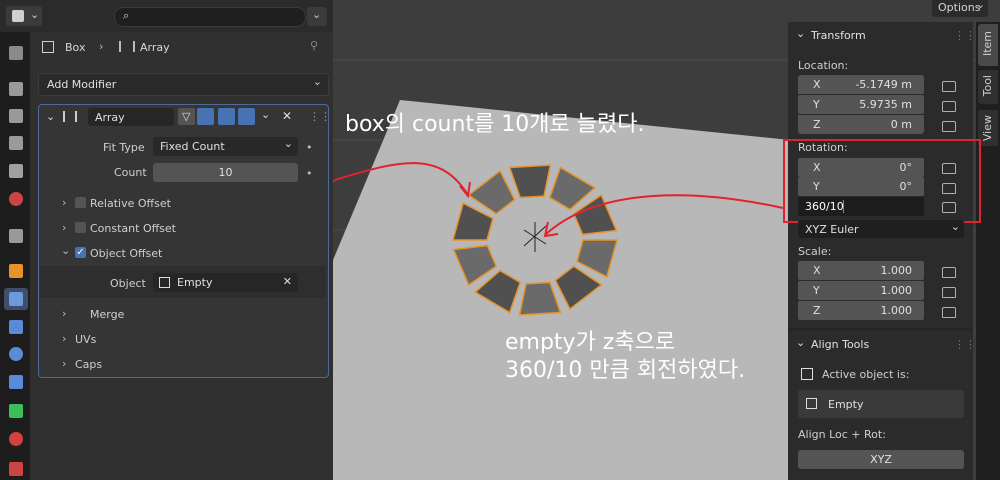  What do you see at coordinates (131, 117) in the screenshot?
I see `modifier-name-input: Array` at bounding box center [131, 117].